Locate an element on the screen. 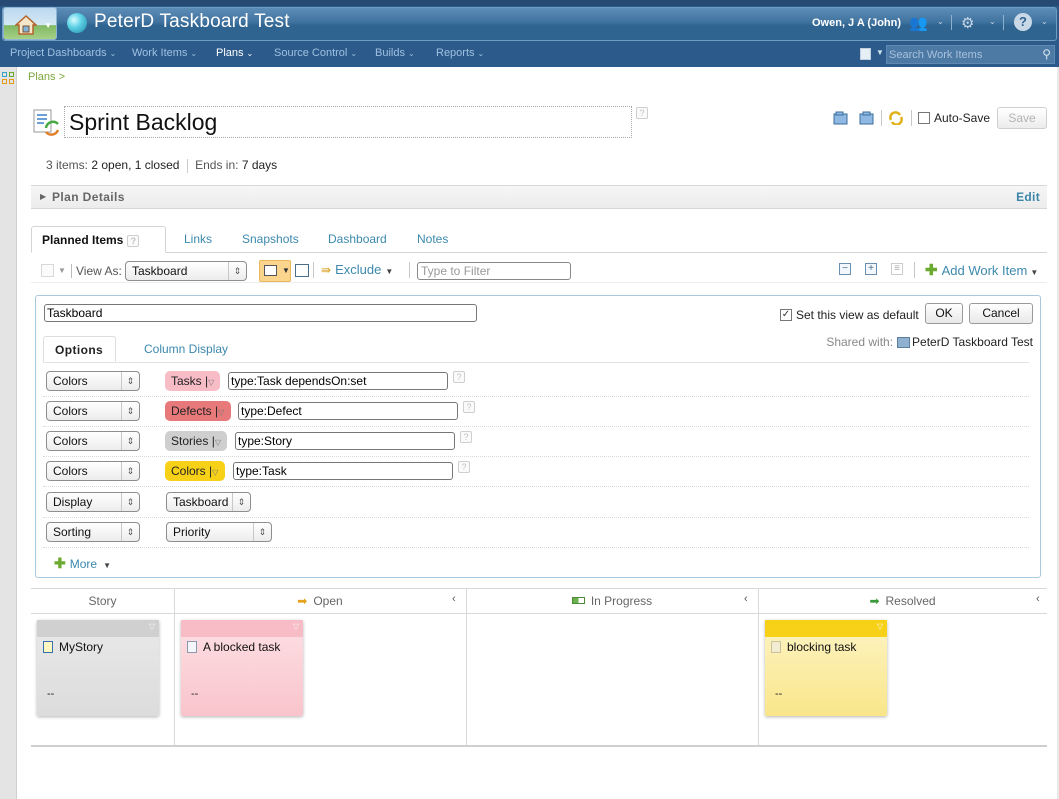 This screenshot has height=799, width=1059. view-name-input is located at coordinates (260, 313).